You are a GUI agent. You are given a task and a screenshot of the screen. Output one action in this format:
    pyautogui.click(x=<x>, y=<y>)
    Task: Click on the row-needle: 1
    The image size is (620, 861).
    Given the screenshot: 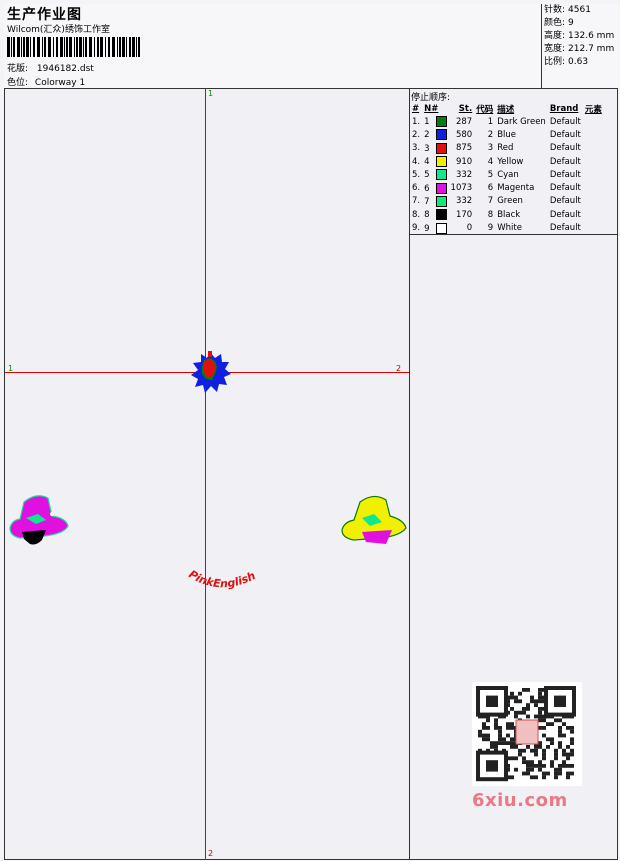 What is the action you would take?
    pyautogui.click(x=435, y=121)
    